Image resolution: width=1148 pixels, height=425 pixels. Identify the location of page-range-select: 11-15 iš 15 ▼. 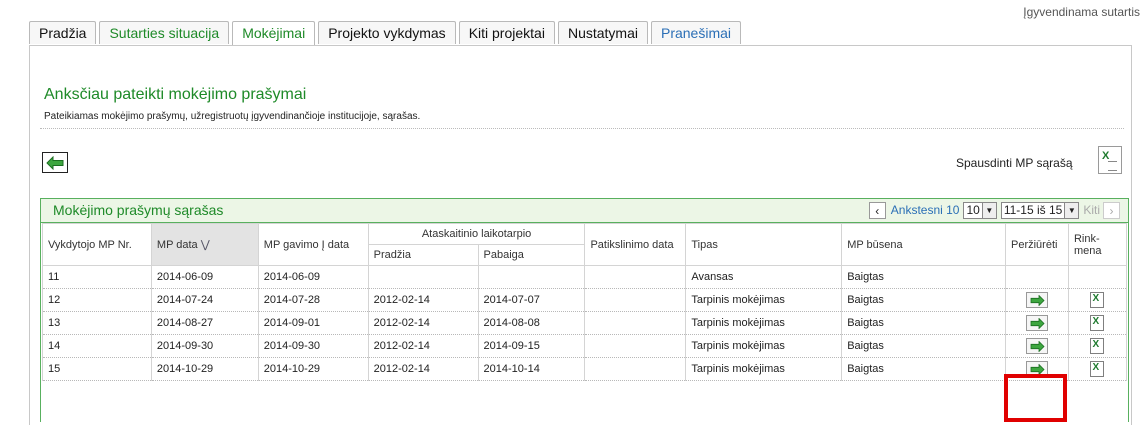
(1040, 210).